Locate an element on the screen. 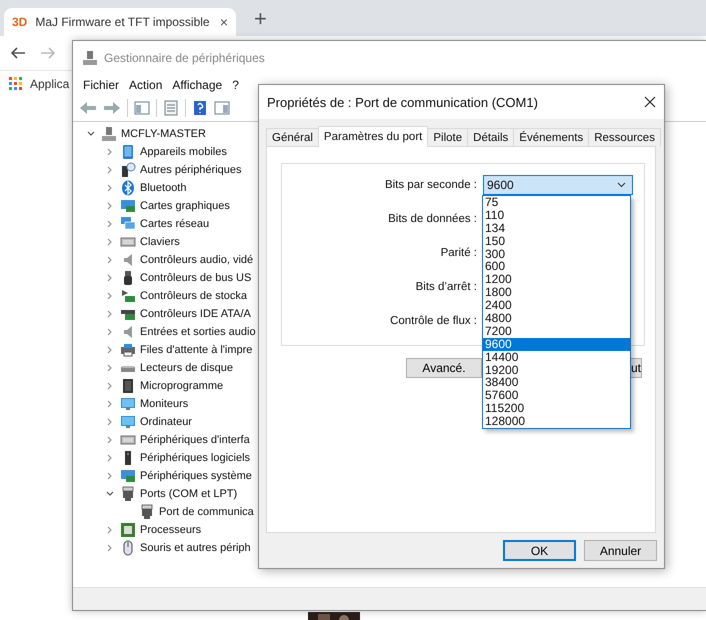  tree-item: Autres périphériques is located at coordinates (166, 170).